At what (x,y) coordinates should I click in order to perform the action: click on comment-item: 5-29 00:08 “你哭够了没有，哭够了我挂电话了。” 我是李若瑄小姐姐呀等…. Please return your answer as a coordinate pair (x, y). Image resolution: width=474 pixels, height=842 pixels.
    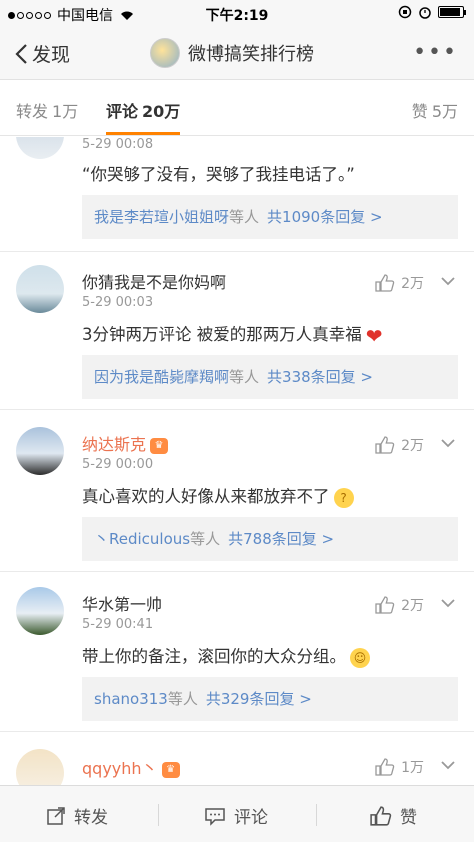
    Looking at the image, I should click on (237, 188).